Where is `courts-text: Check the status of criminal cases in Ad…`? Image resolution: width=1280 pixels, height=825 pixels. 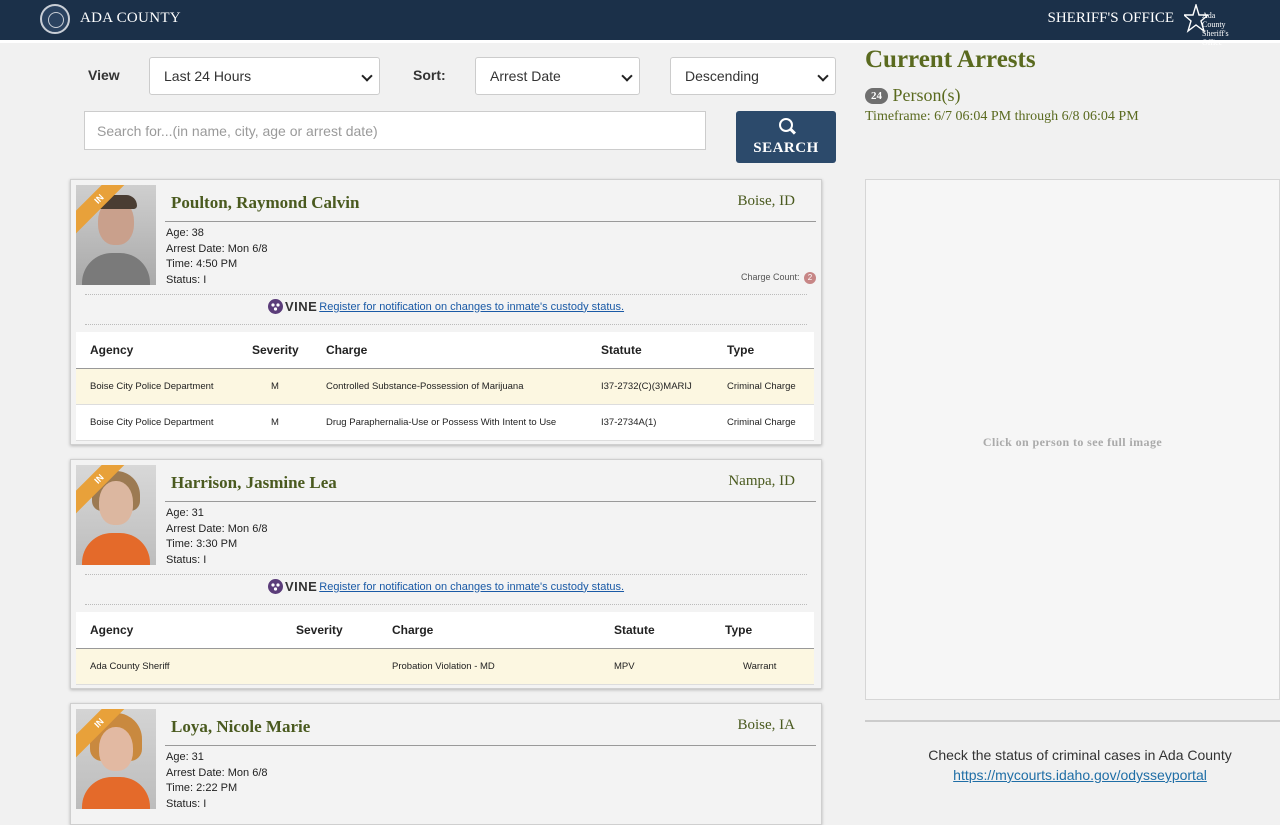 courts-text: Check the status of criminal cases in Ad… is located at coordinates (1080, 755).